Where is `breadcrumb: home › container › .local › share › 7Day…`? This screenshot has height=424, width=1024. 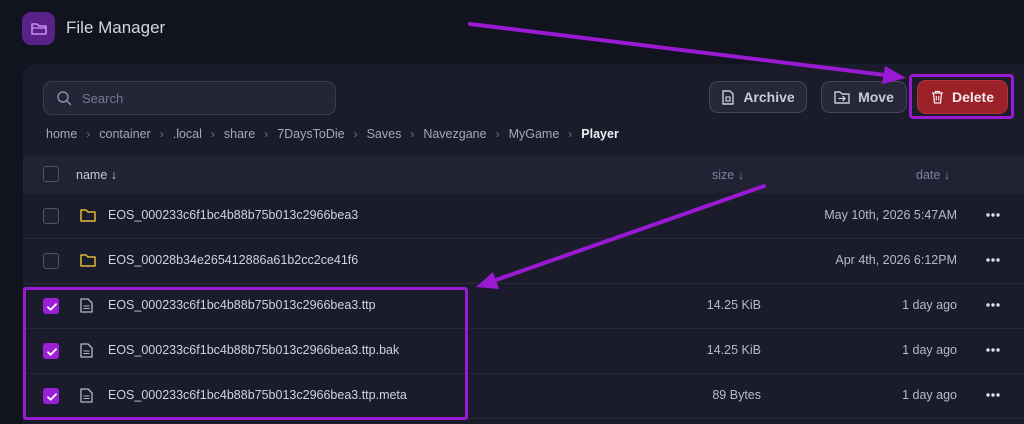 breadcrumb: home › container › .local › share › 7Day… is located at coordinates (332, 134).